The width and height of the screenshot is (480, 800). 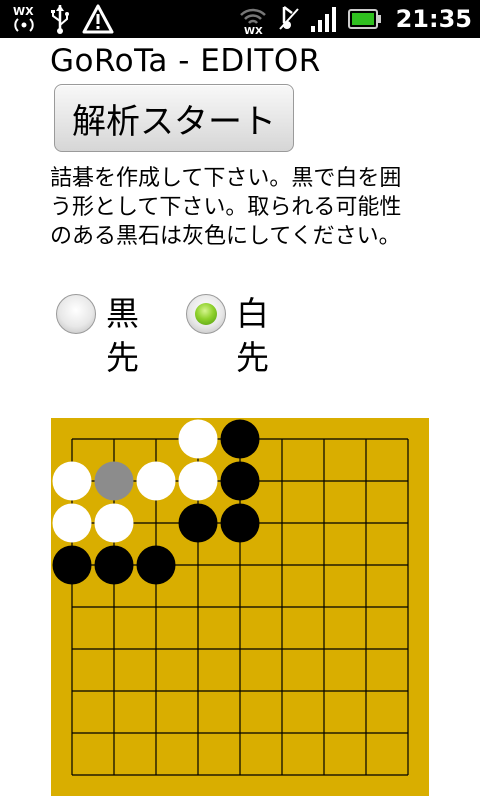 I want to click on start-analysis-button: 解析スタート, so click(x=174, y=118).